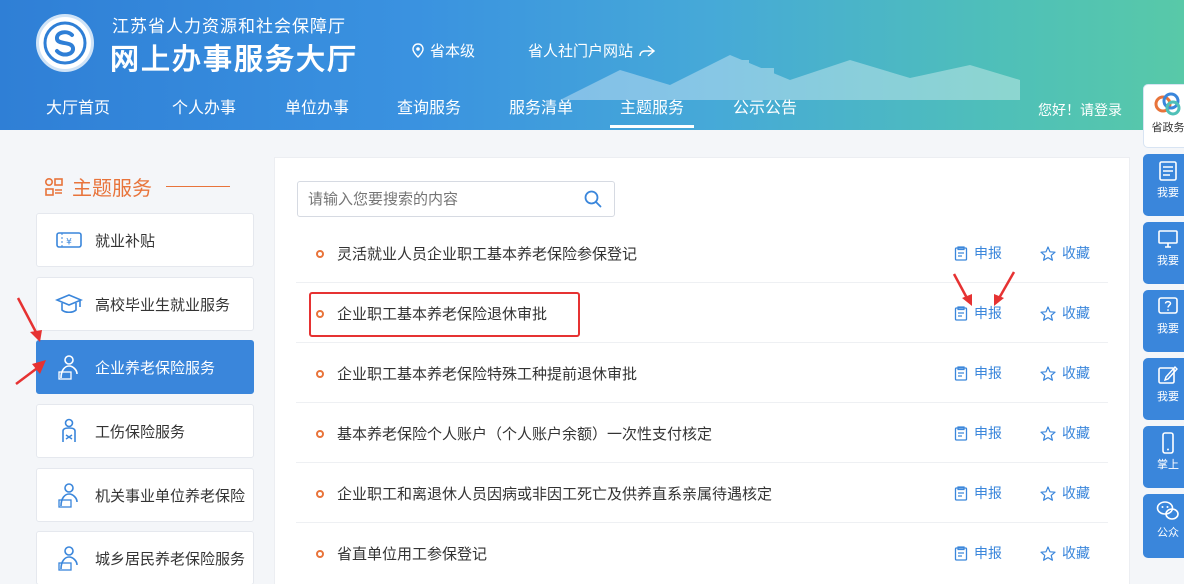 This screenshot has height=584, width=1184. I want to click on sidebar-item-label: 就业补贴, so click(125, 240).